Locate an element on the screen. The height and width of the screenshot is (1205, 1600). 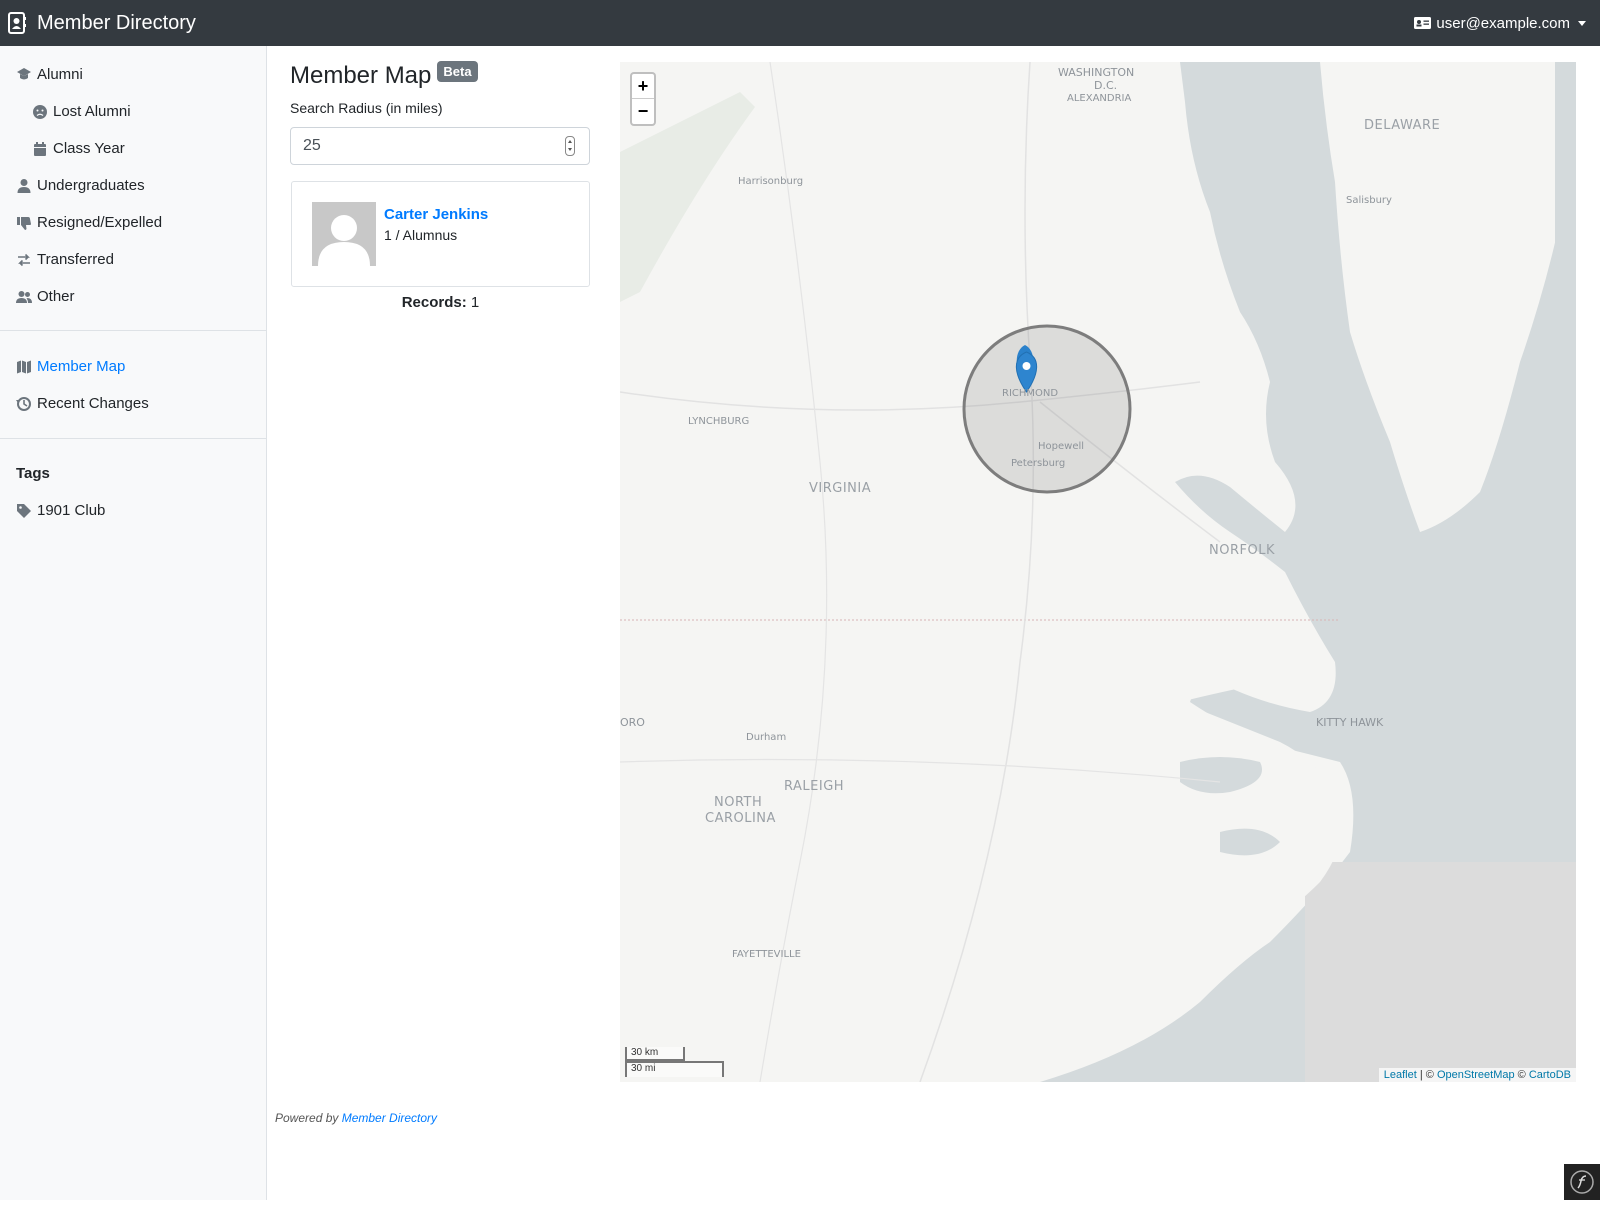
brand-name: Member Directory is located at coordinates (116, 22).